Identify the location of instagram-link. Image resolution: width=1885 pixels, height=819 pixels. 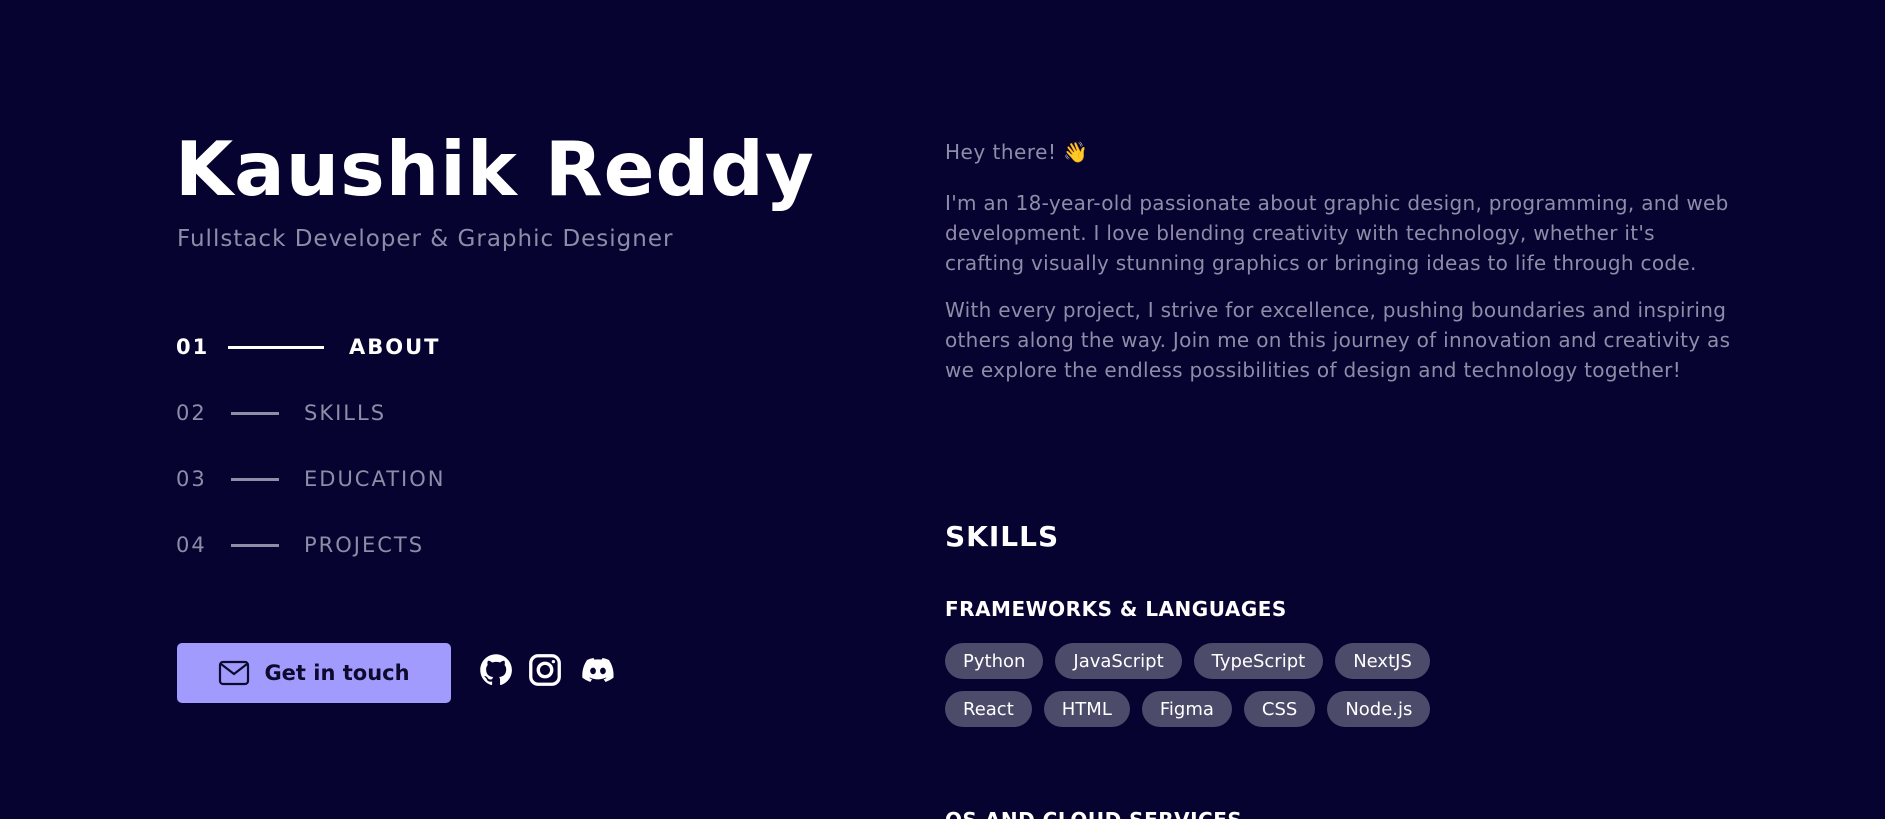
(545, 670).